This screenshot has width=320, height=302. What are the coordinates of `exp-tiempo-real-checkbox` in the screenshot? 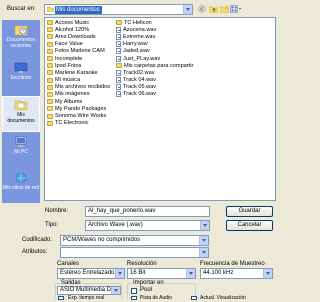 It's located at (61, 298).